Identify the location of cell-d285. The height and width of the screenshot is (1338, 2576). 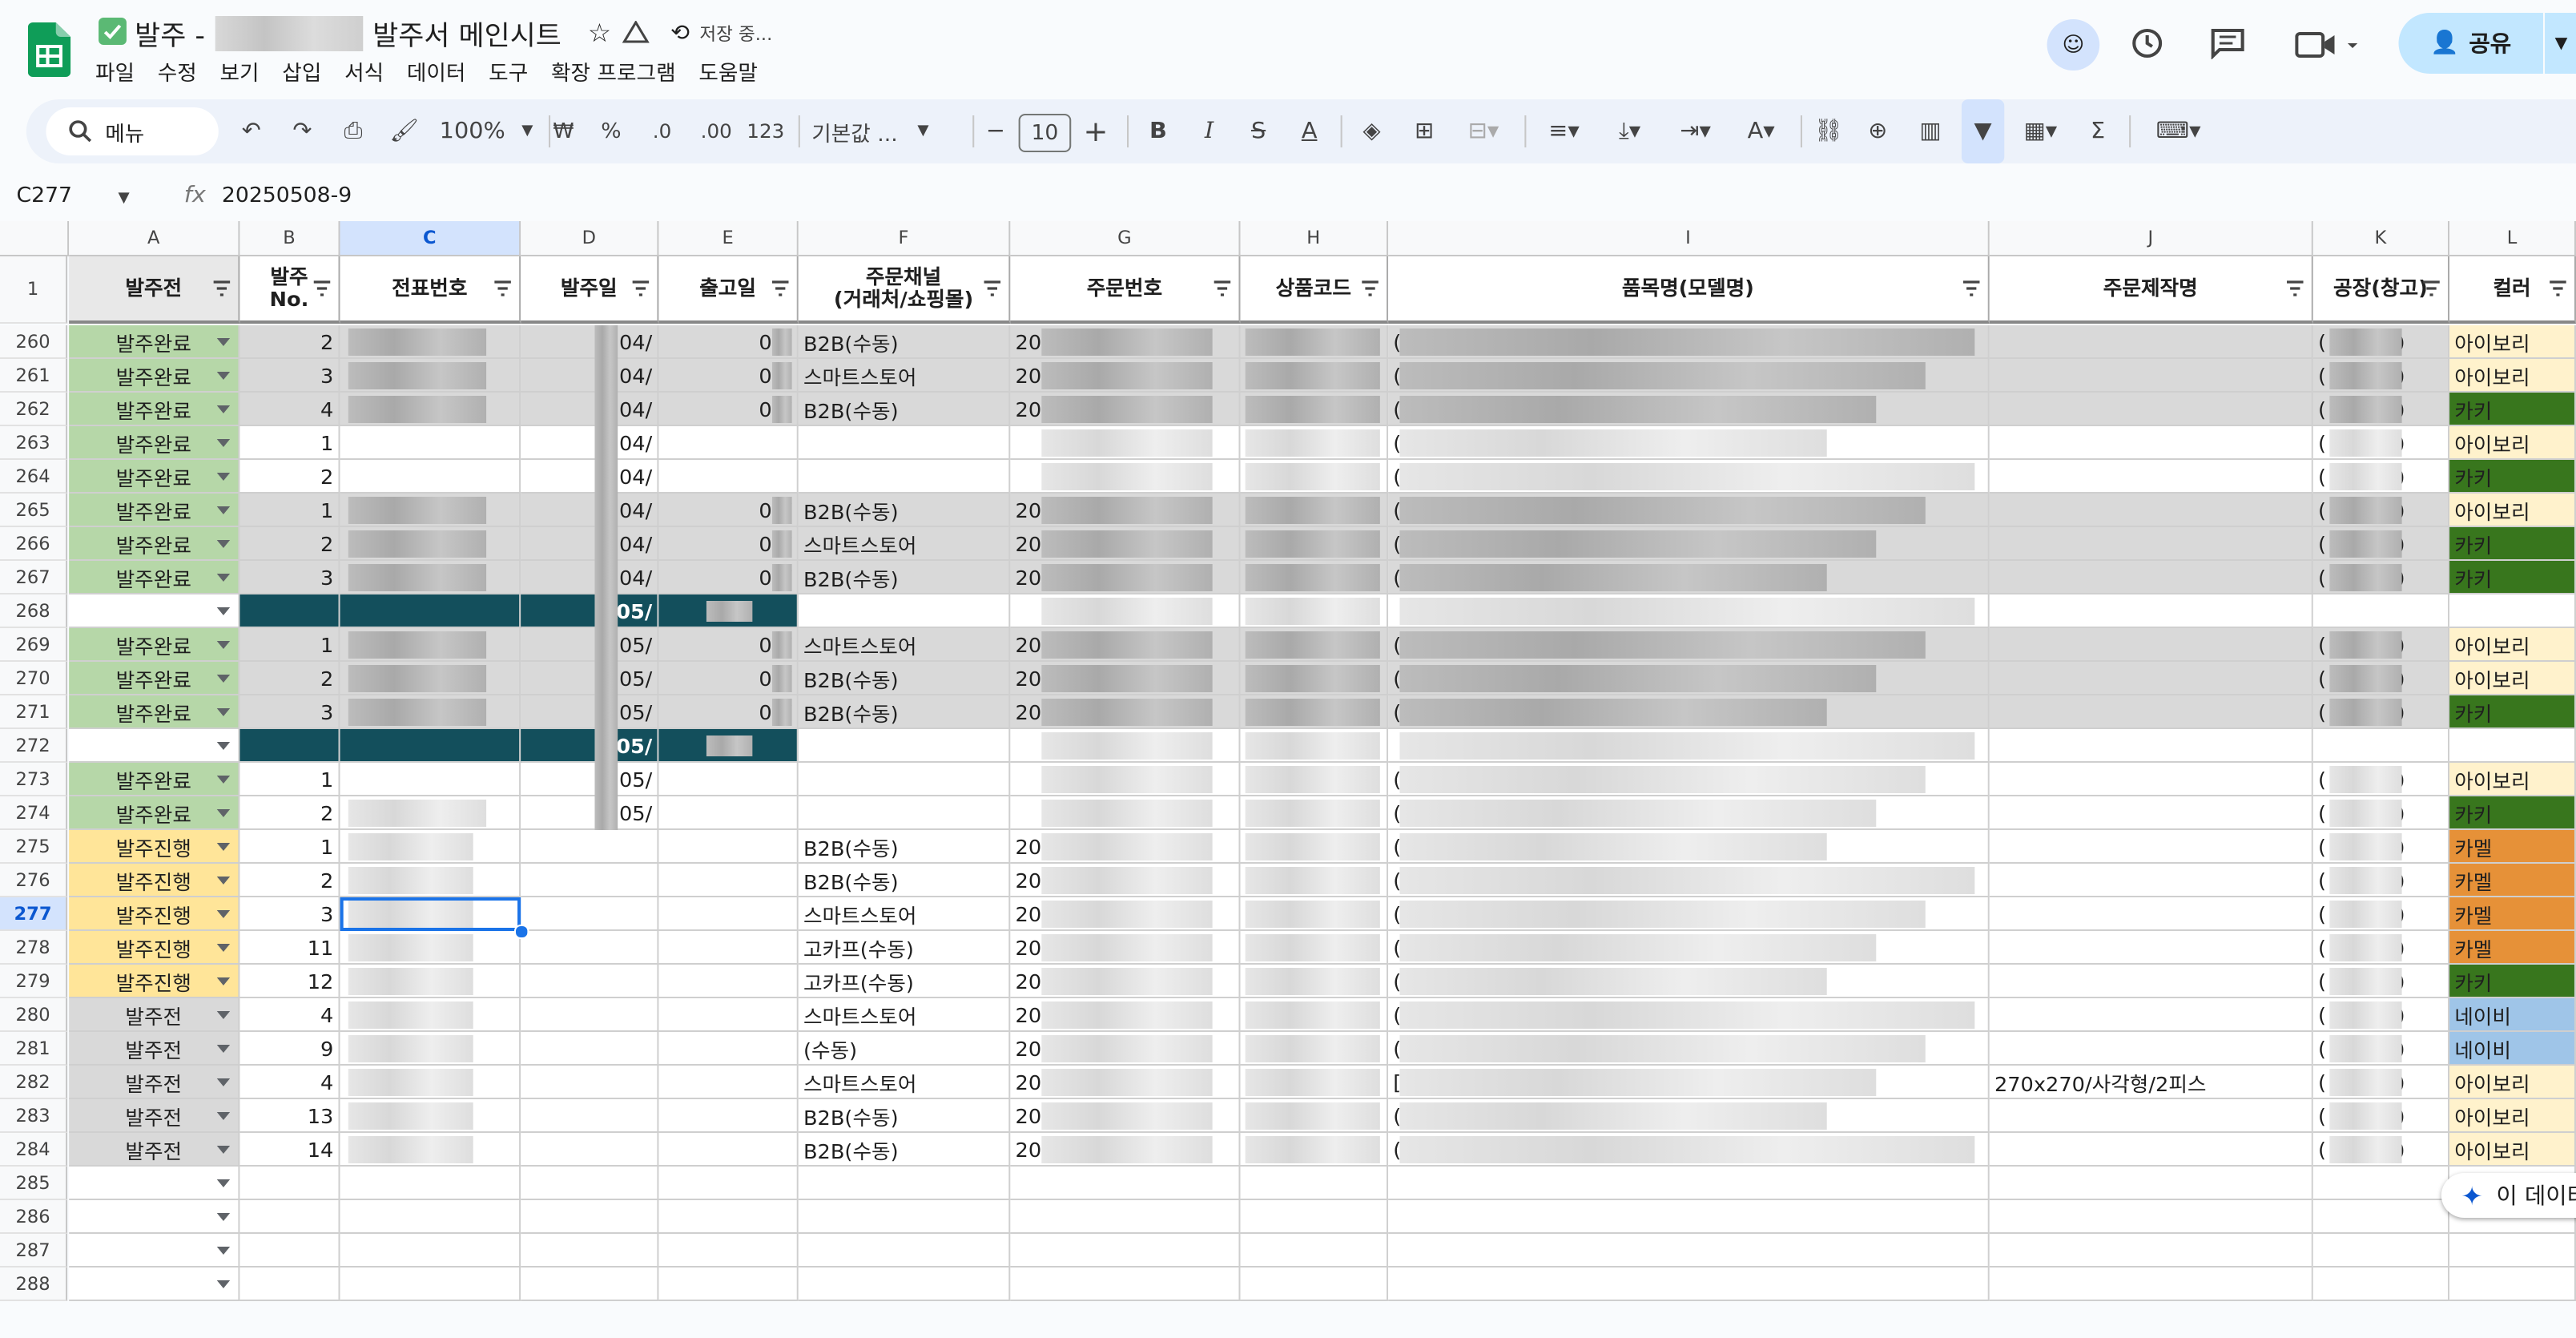
(590, 1183).